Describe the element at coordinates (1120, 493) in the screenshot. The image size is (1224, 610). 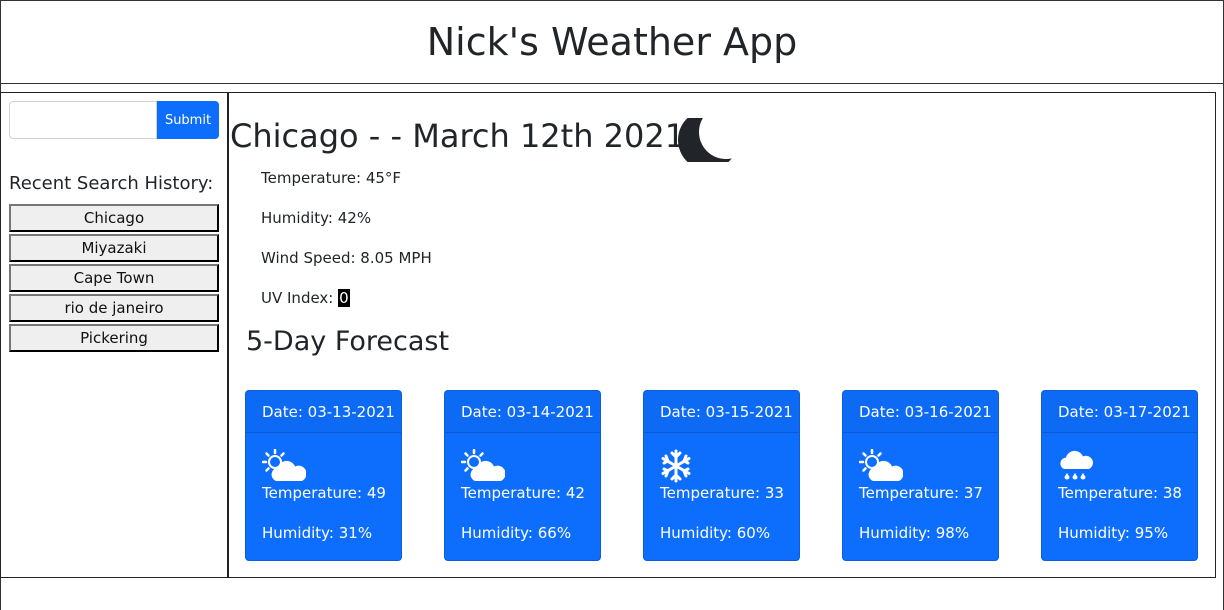
I see `forecast-temperature: Temperature: 38` at that location.